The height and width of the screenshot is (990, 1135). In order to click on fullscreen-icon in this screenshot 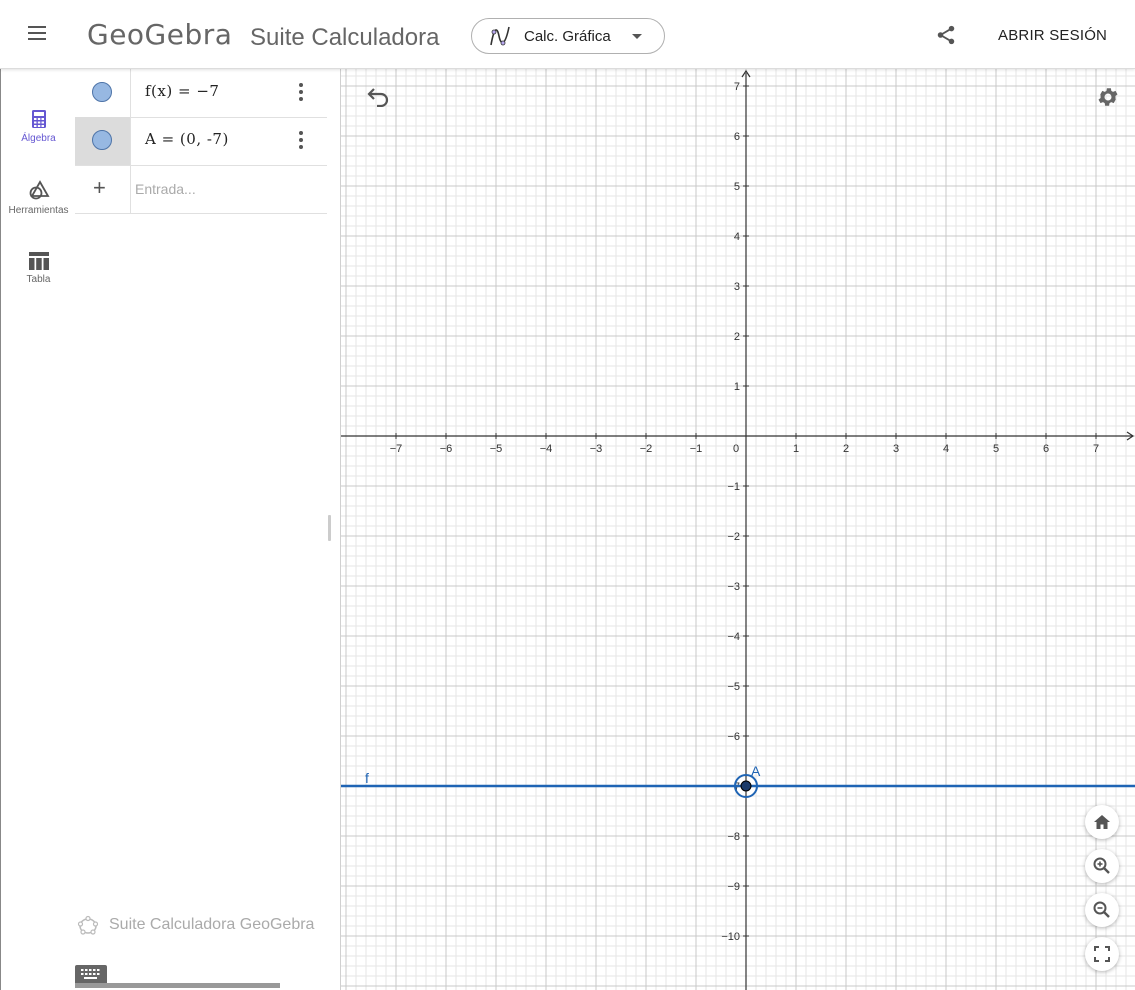, I will do `click(1102, 954)`.